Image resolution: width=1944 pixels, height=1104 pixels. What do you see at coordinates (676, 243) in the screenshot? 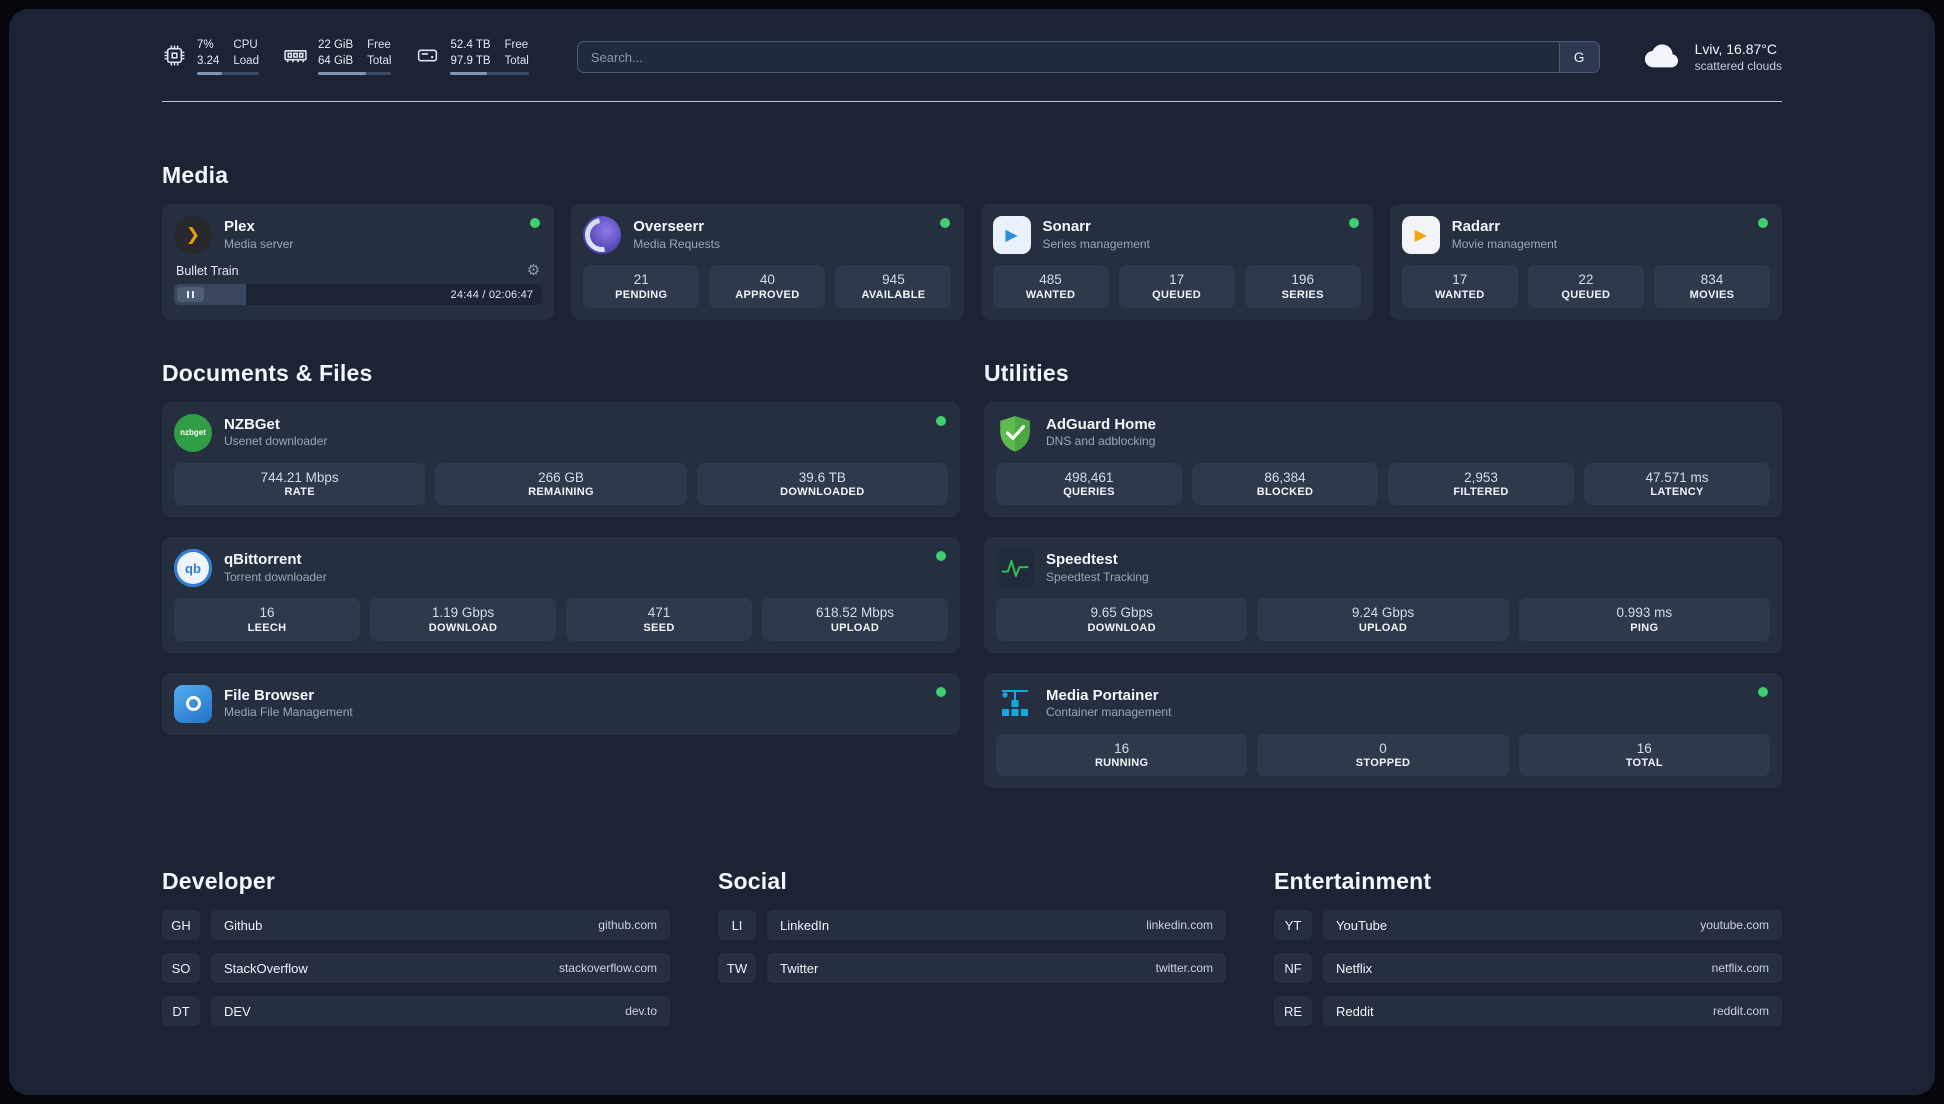
I see `app-subtitle: Media Requests` at bounding box center [676, 243].